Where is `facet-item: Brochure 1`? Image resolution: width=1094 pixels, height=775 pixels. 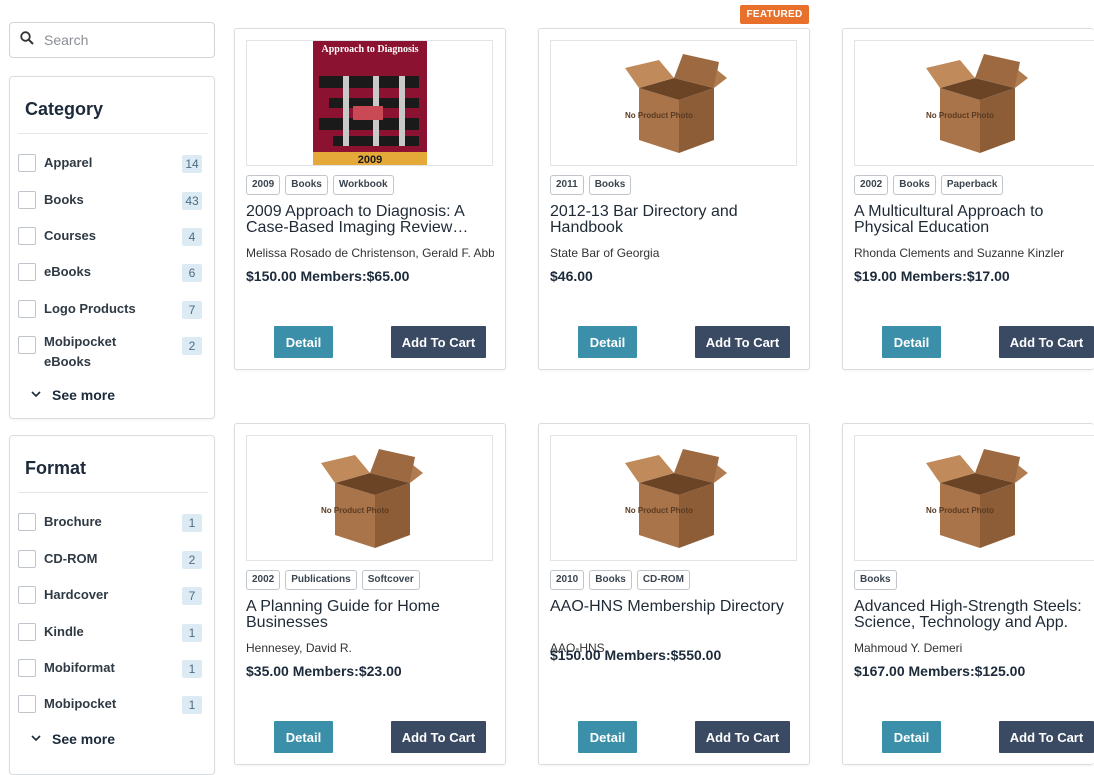
facet-item: Brochure 1 is located at coordinates (110, 522).